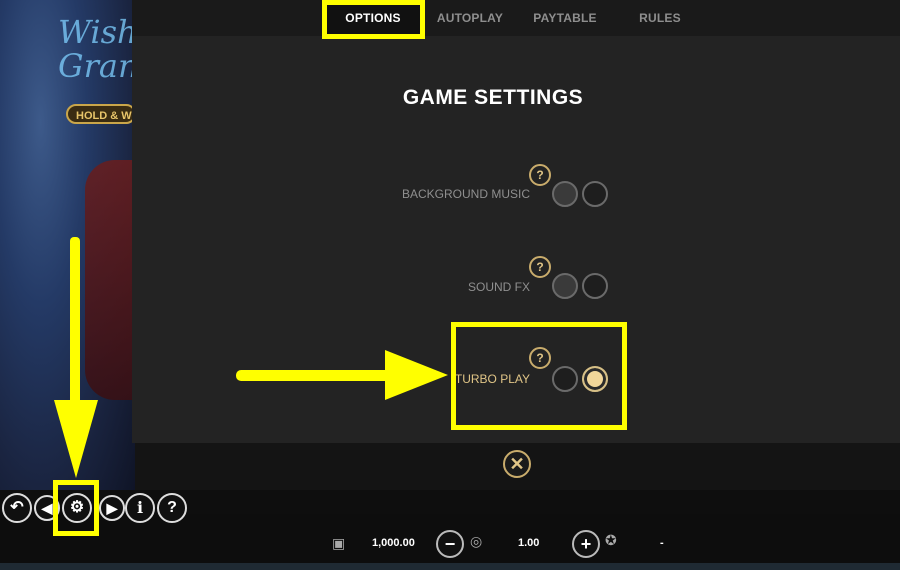 The width and height of the screenshot is (900, 570). Describe the element at coordinates (586, 544) in the screenshot. I see `bet-plus-button: +` at that location.